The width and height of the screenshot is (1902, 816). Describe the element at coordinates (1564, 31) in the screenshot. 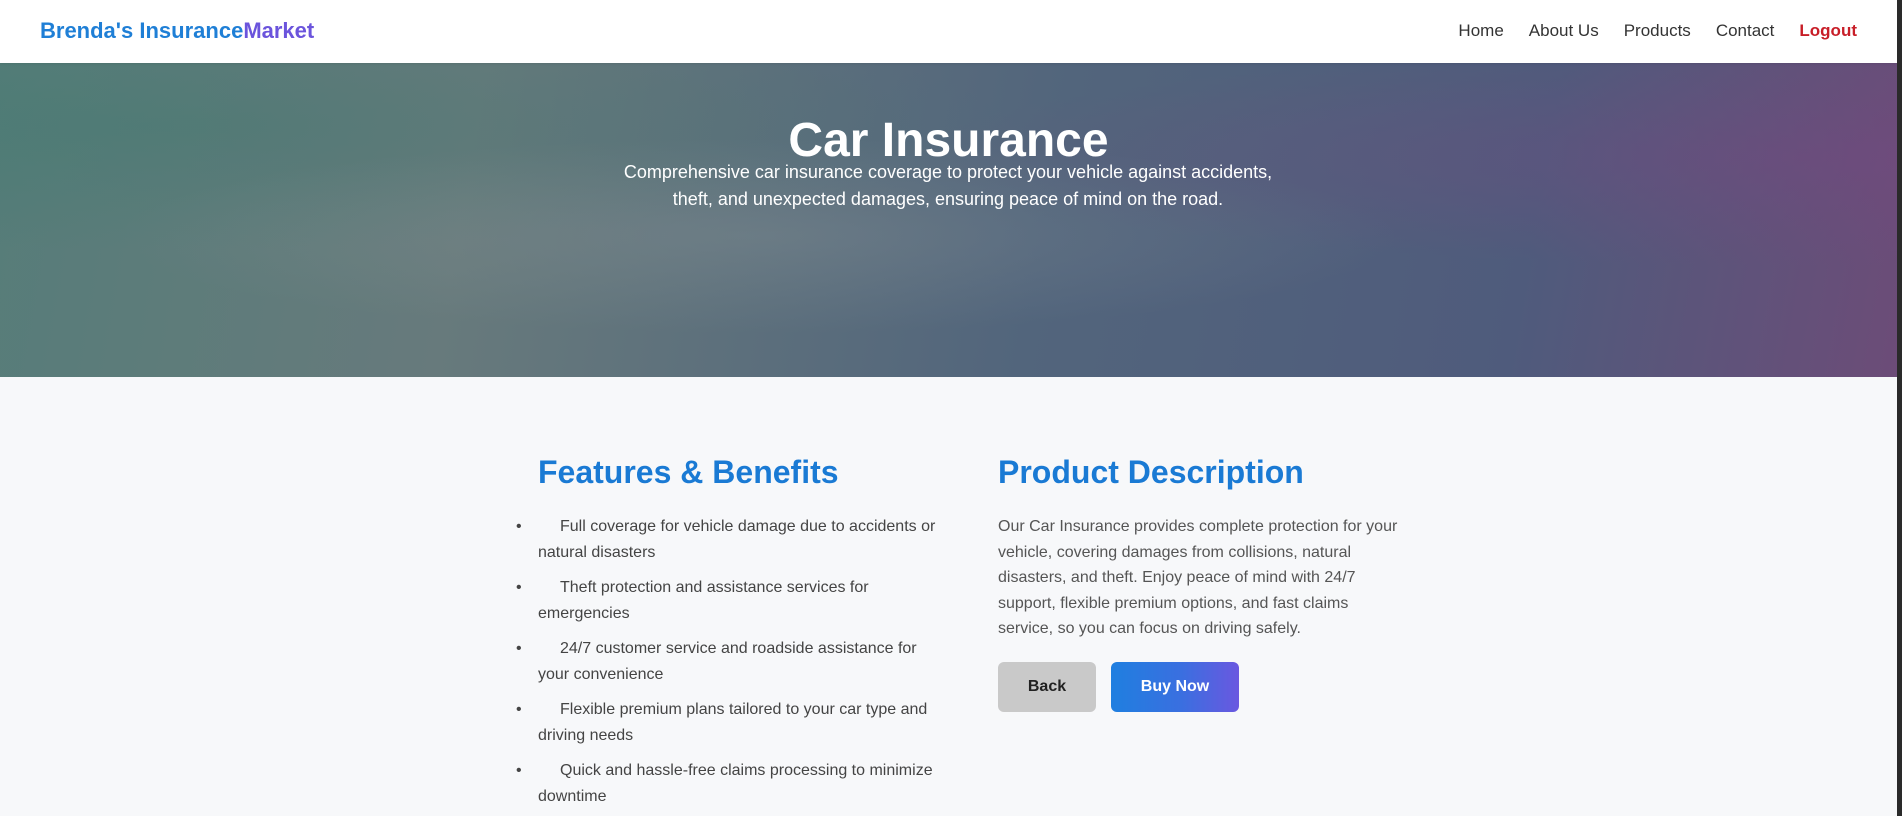

I see `nav-link-about-us: About Us` at that location.